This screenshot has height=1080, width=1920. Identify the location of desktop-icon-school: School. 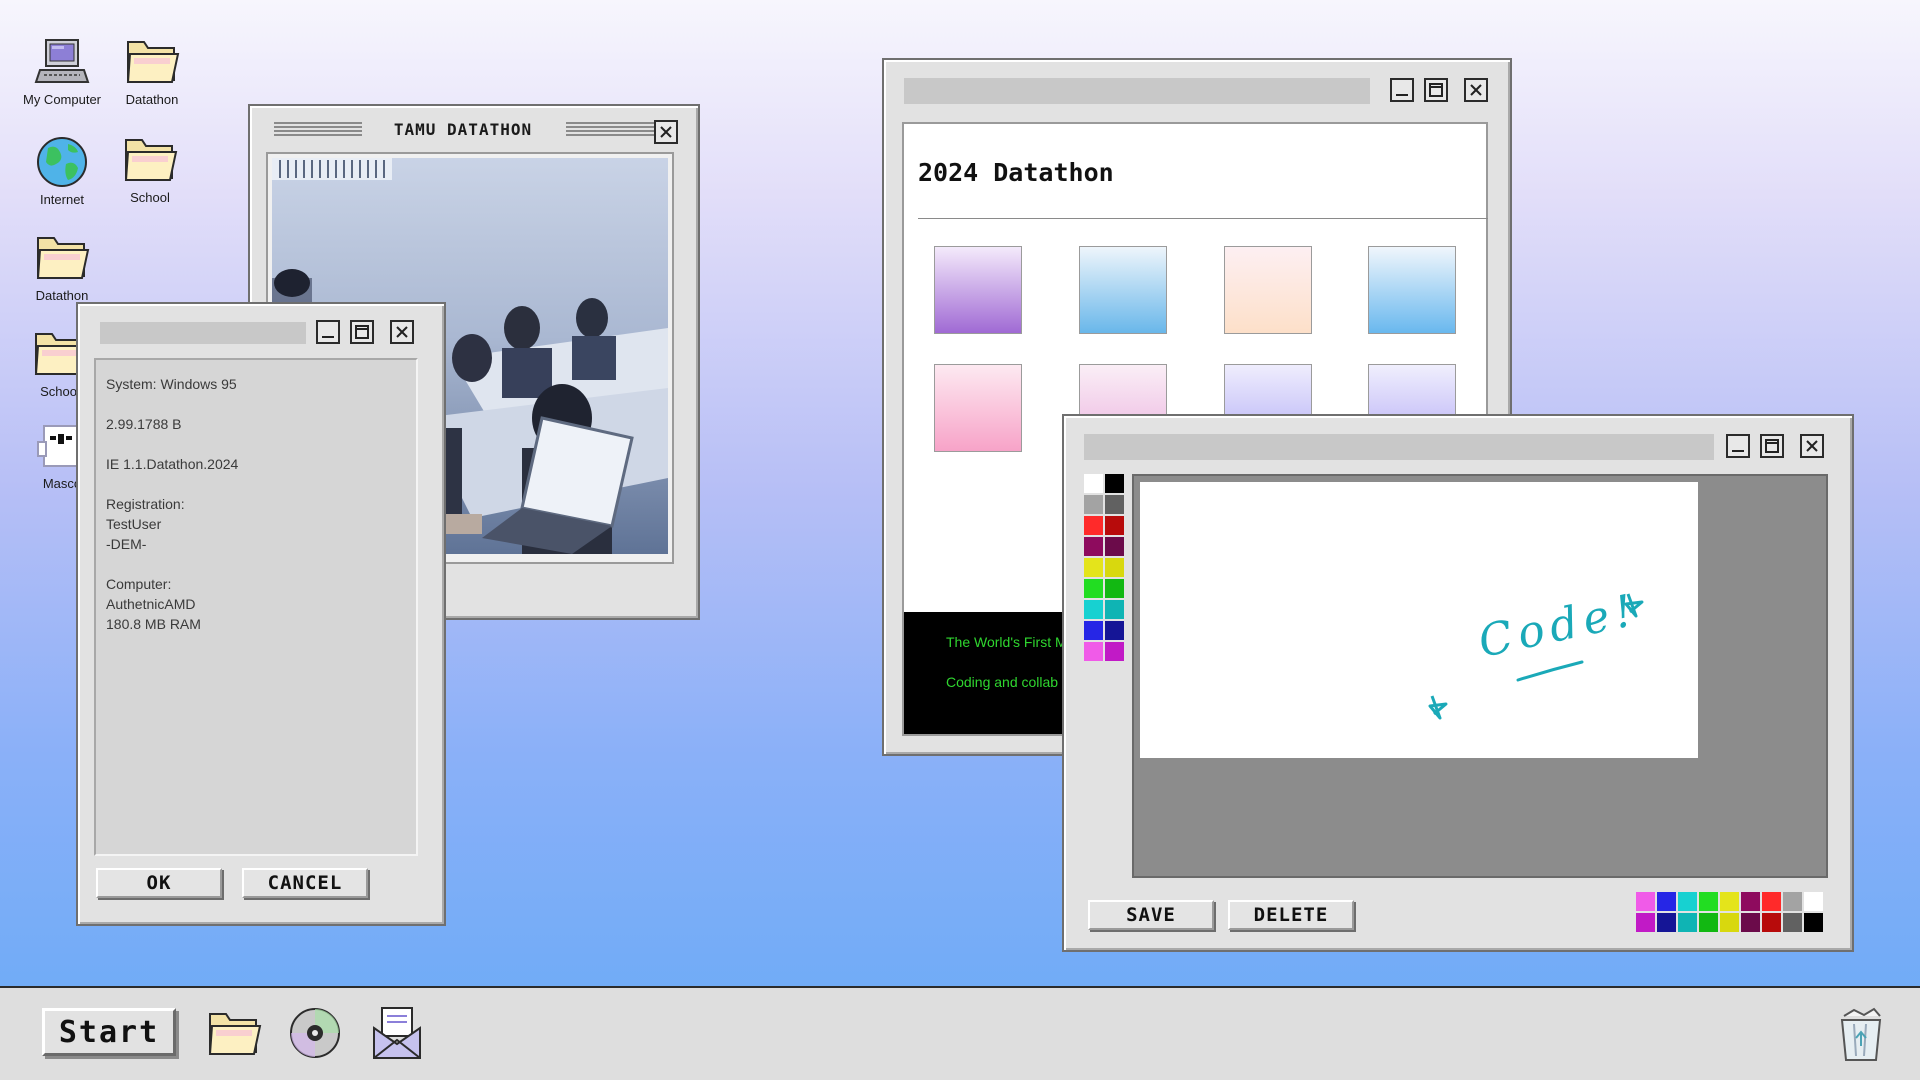
(150, 168).